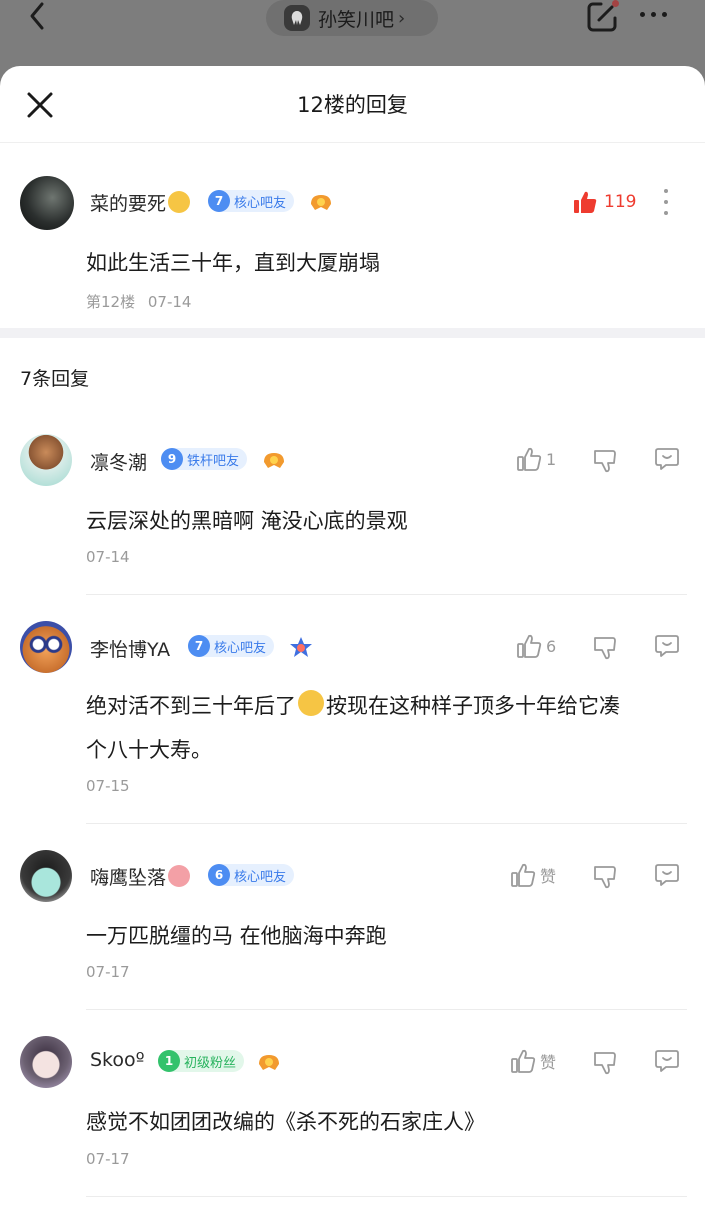  What do you see at coordinates (233, 263) in the screenshot?
I see `post-content: 如此生活三十年，直到大厦崩塌` at bounding box center [233, 263].